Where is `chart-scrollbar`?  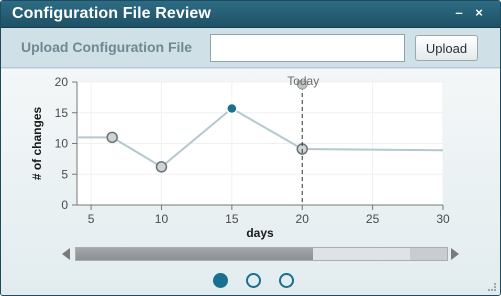
chart-scrollbar is located at coordinates (261, 254).